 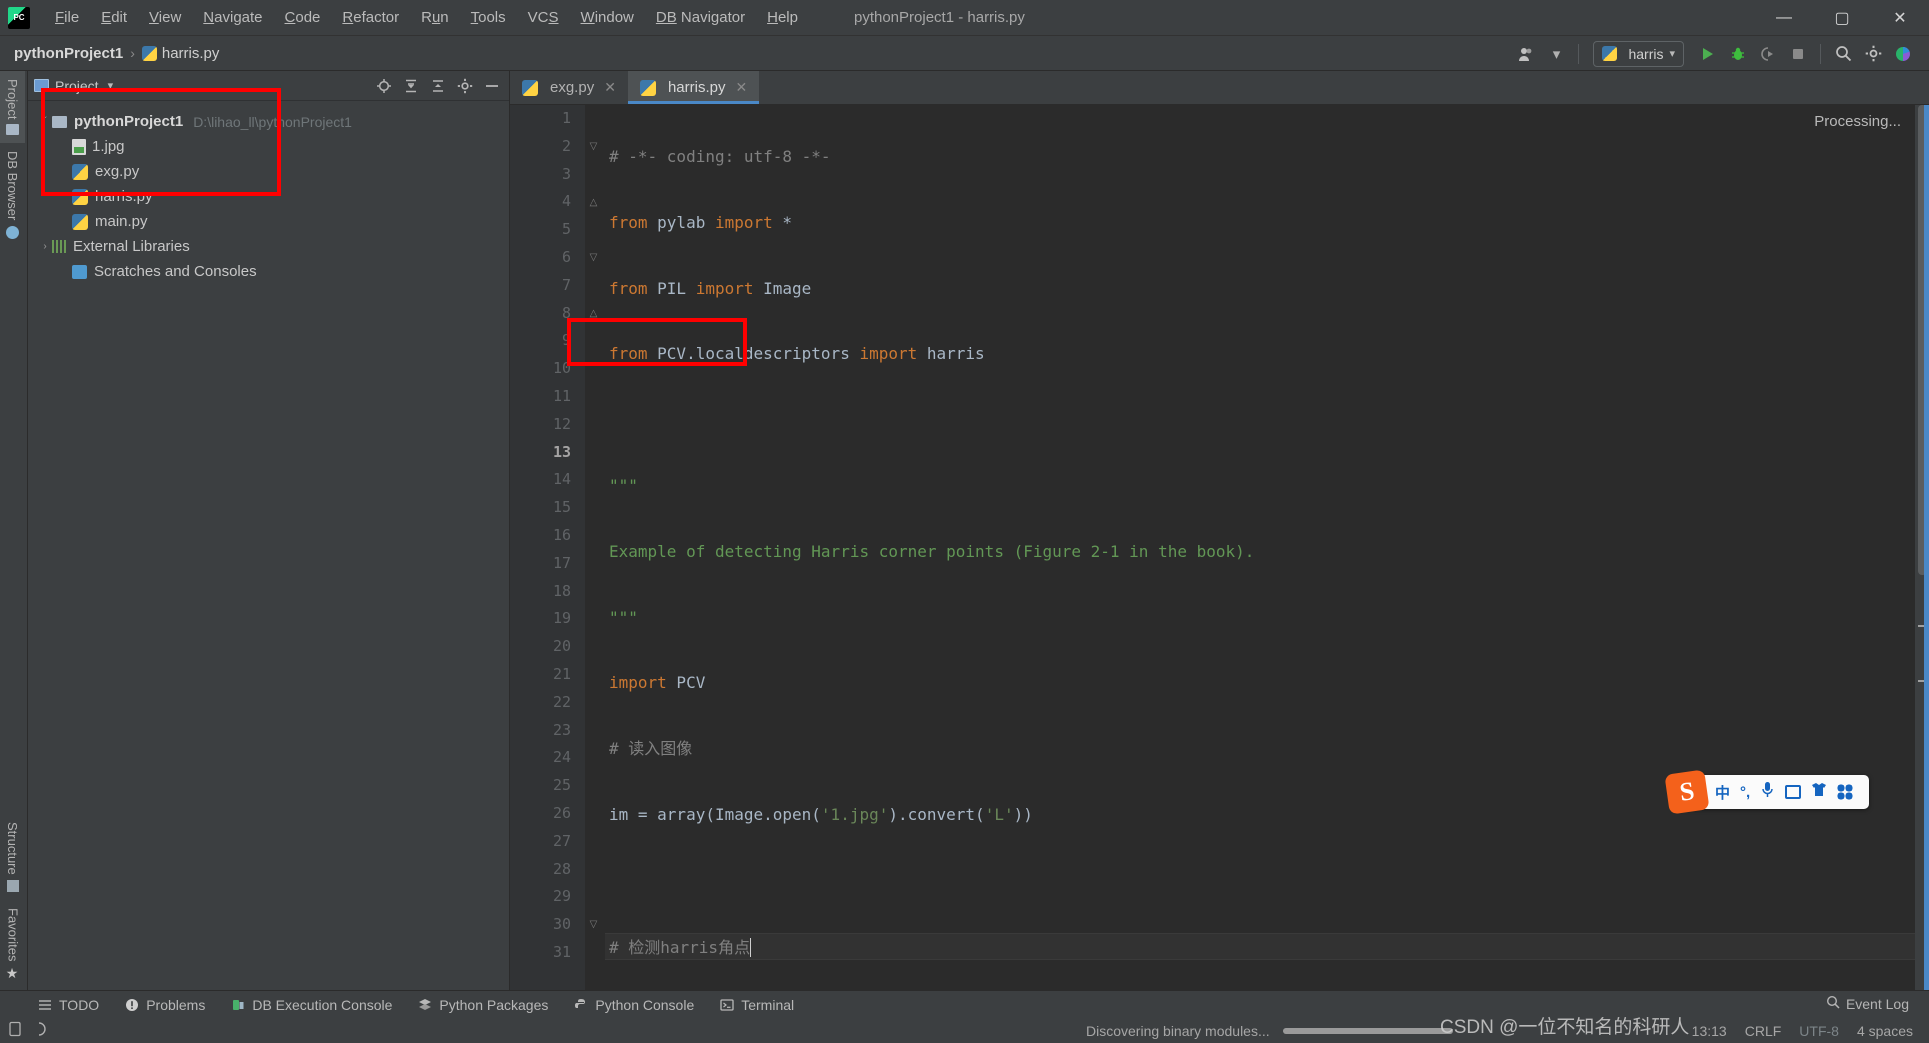 I want to click on terminal-icon, so click(x=727, y=1005).